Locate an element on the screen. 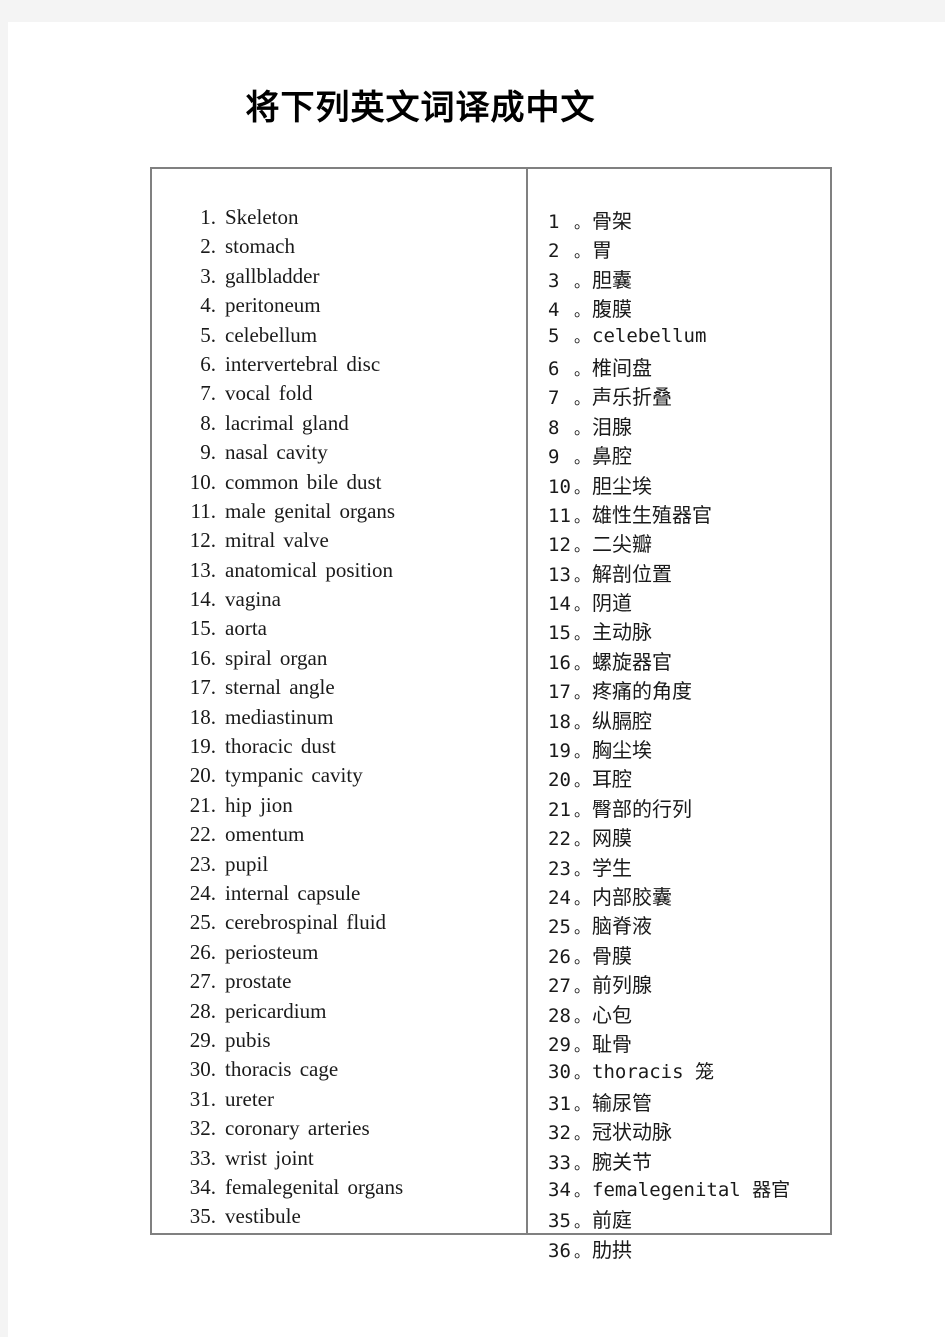  chinese-answer: 脑脊液 is located at coordinates (622, 926).